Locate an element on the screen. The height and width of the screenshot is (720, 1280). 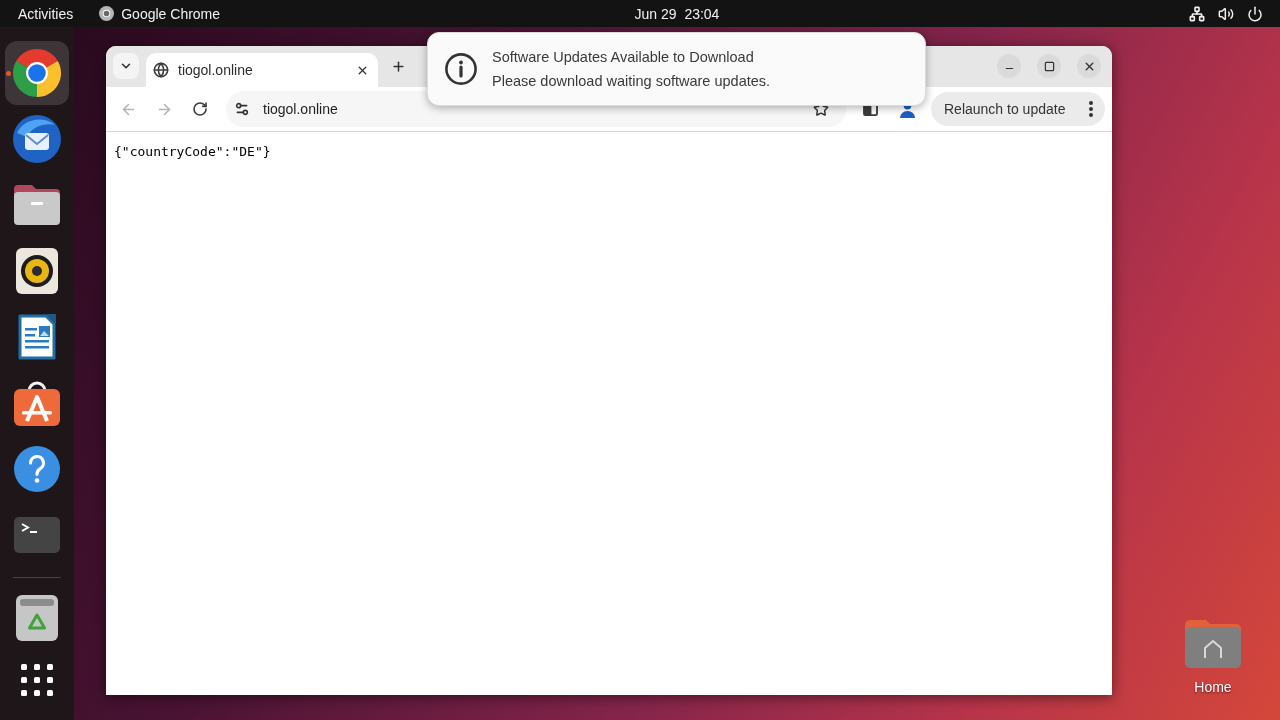
app-logo-icon is located at coordinates (107, 13).